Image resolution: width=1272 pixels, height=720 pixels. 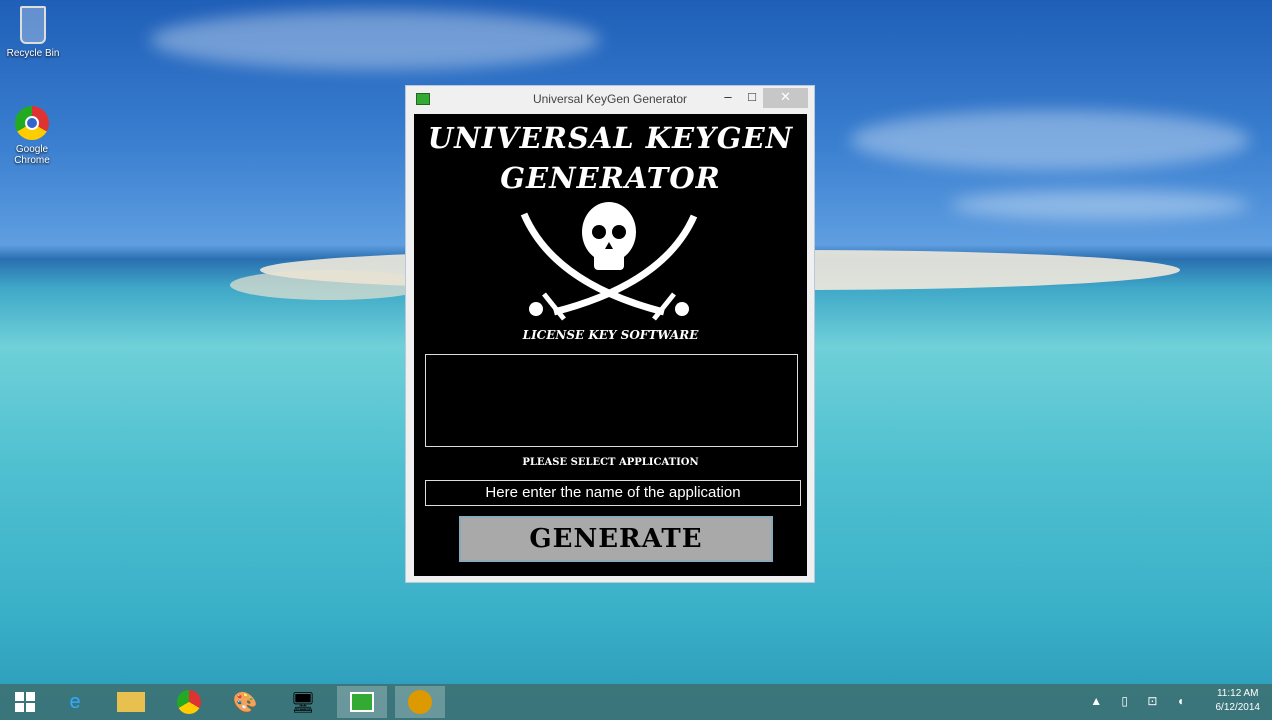 I want to click on beach-shallow, so click(x=330, y=285).